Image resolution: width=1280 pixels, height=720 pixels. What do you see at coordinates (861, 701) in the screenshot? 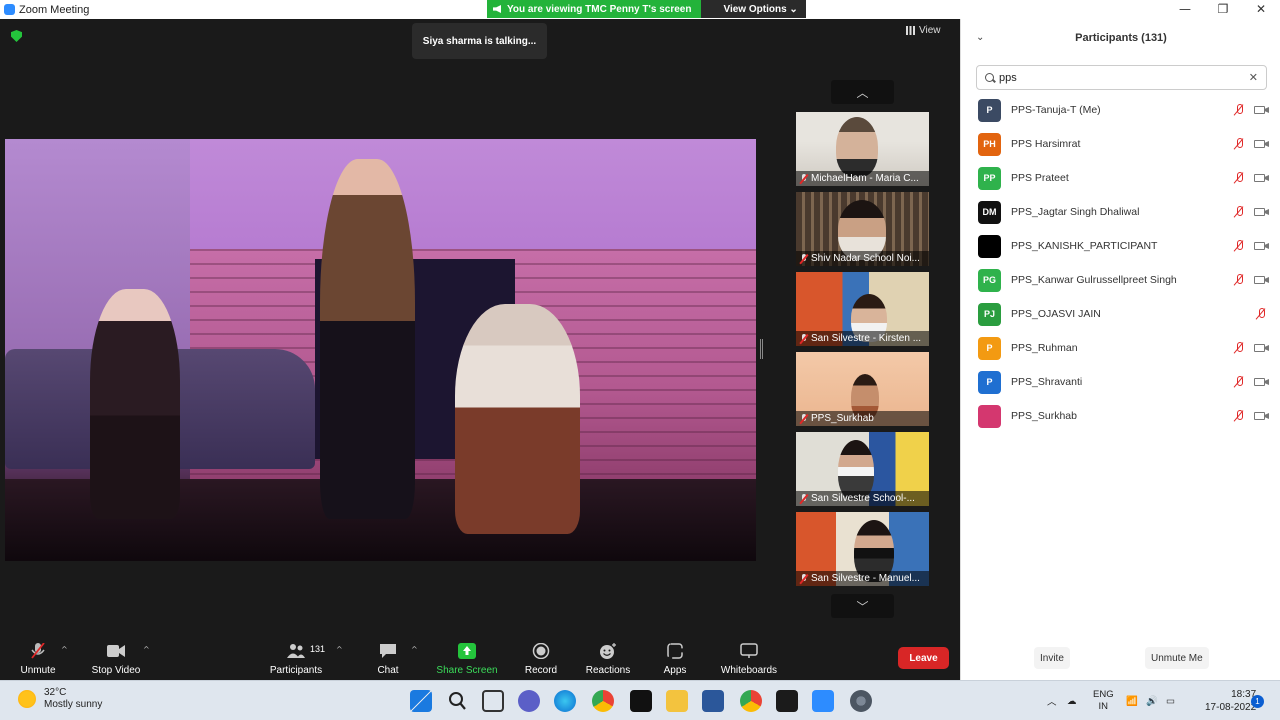
I see `settings-gear-icon` at bounding box center [861, 701].